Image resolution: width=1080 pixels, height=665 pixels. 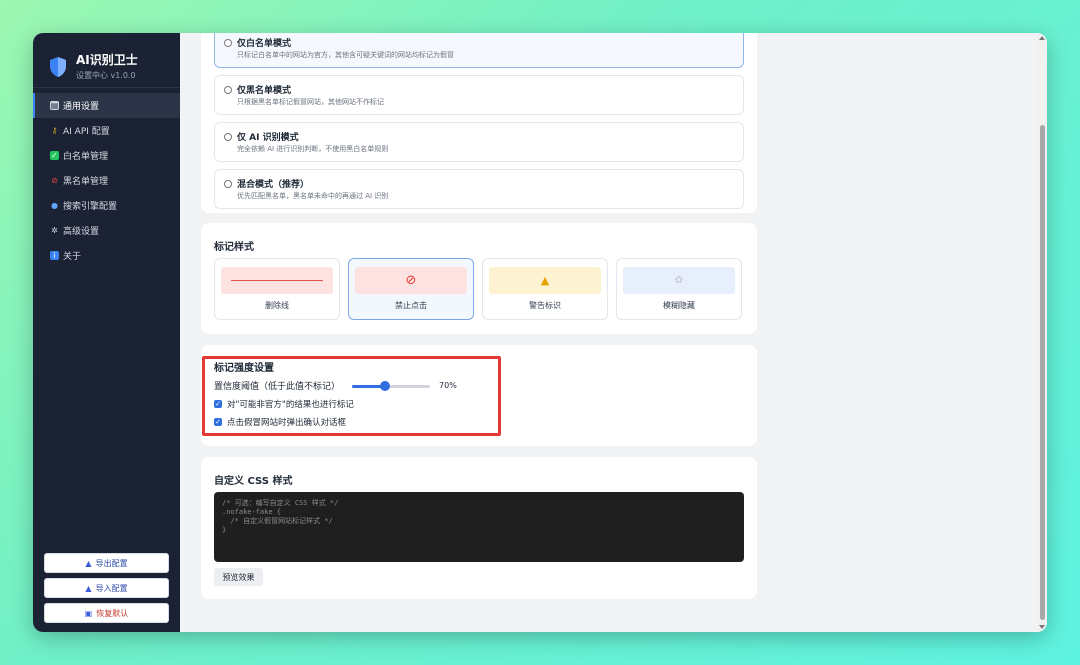 I want to click on no-click-preview: ⊘, so click(x=411, y=280).